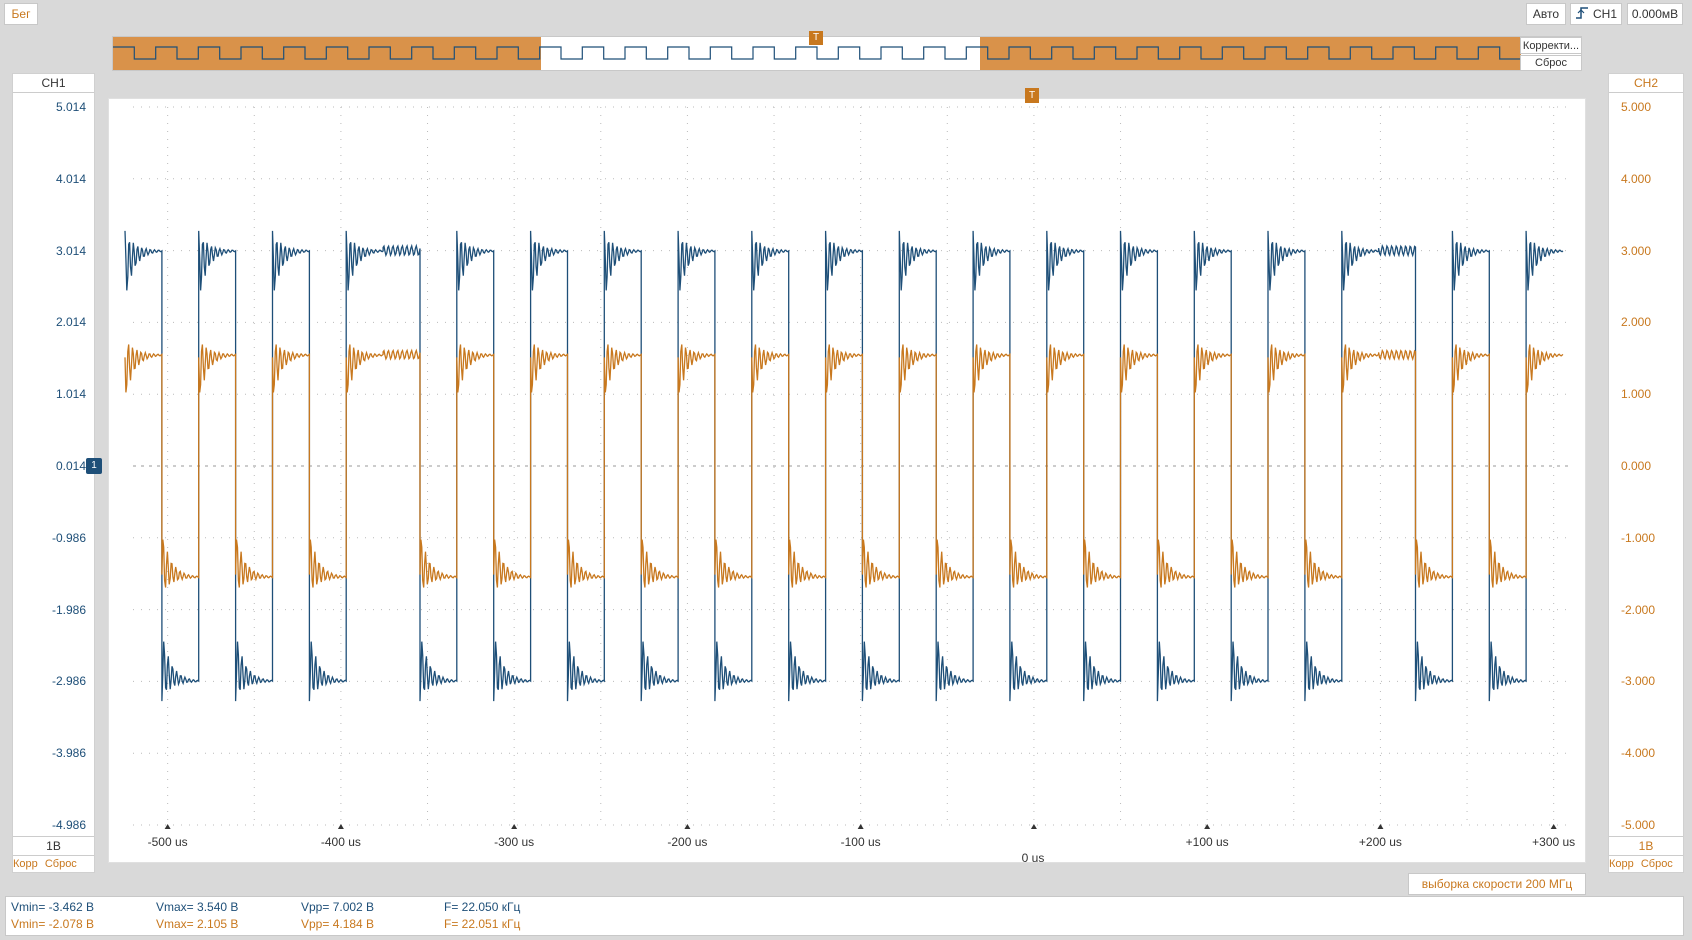 The width and height of the screenshot is (1692, 940). Describe the element at coordinates (482, 924) in the screenshot. I see `ch2-freq: F= 22.051 кГц` at that location.